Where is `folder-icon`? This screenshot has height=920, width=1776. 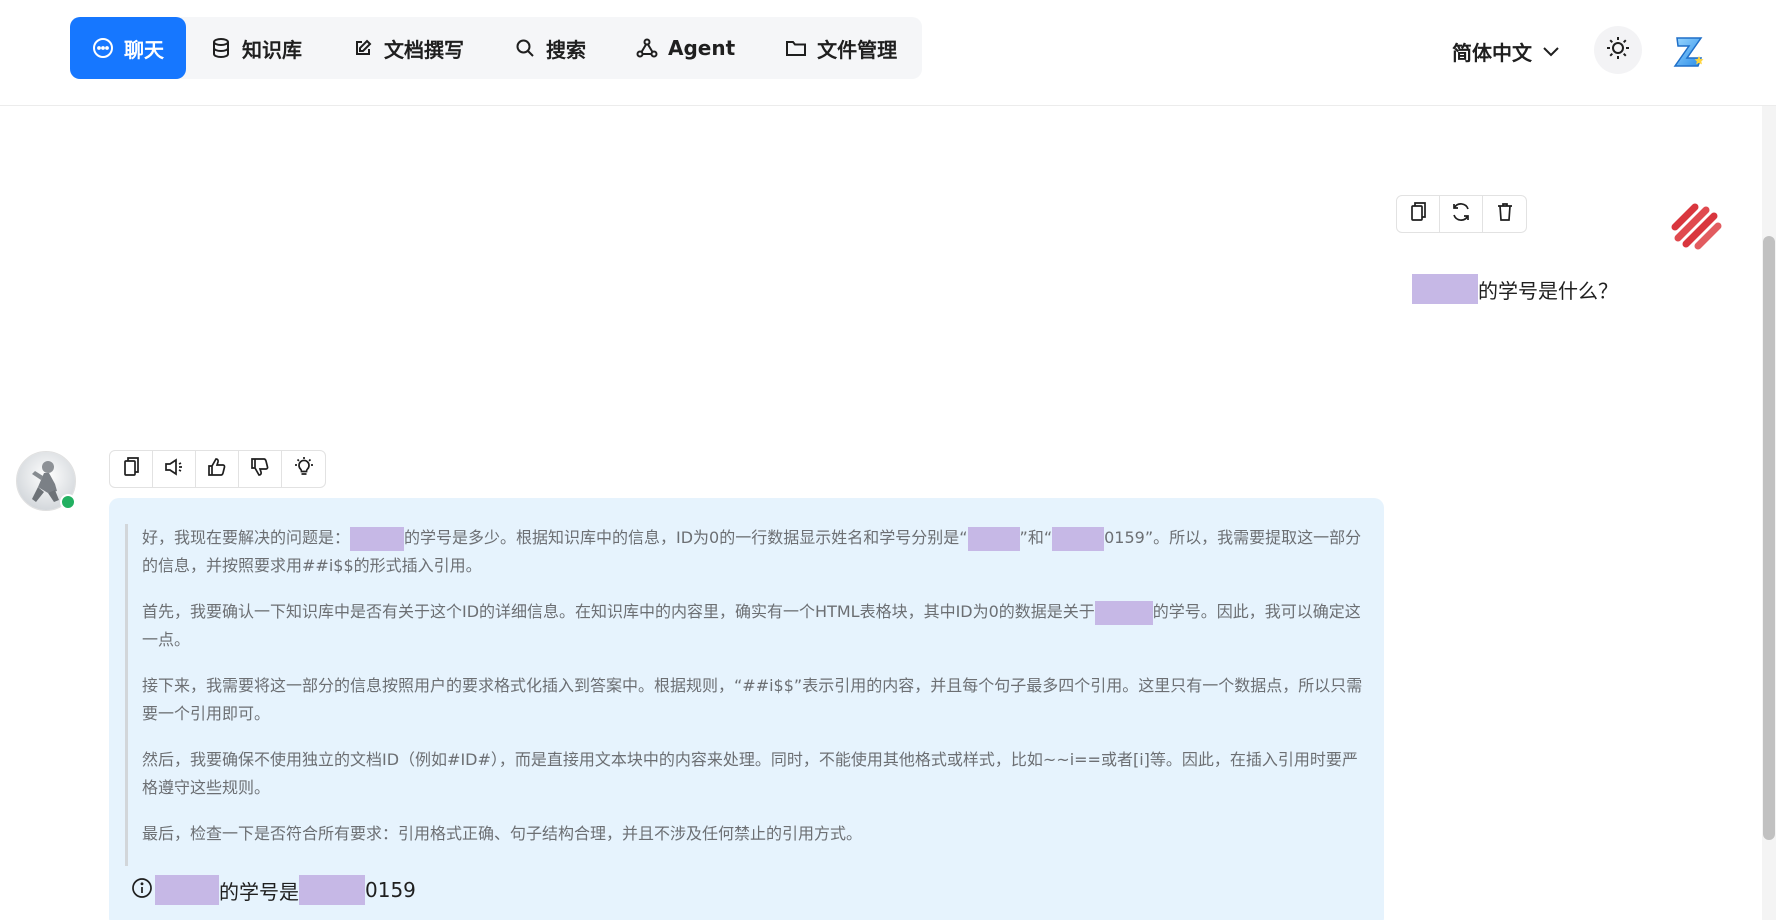 folder-icon is located at coordinates (796, 48).